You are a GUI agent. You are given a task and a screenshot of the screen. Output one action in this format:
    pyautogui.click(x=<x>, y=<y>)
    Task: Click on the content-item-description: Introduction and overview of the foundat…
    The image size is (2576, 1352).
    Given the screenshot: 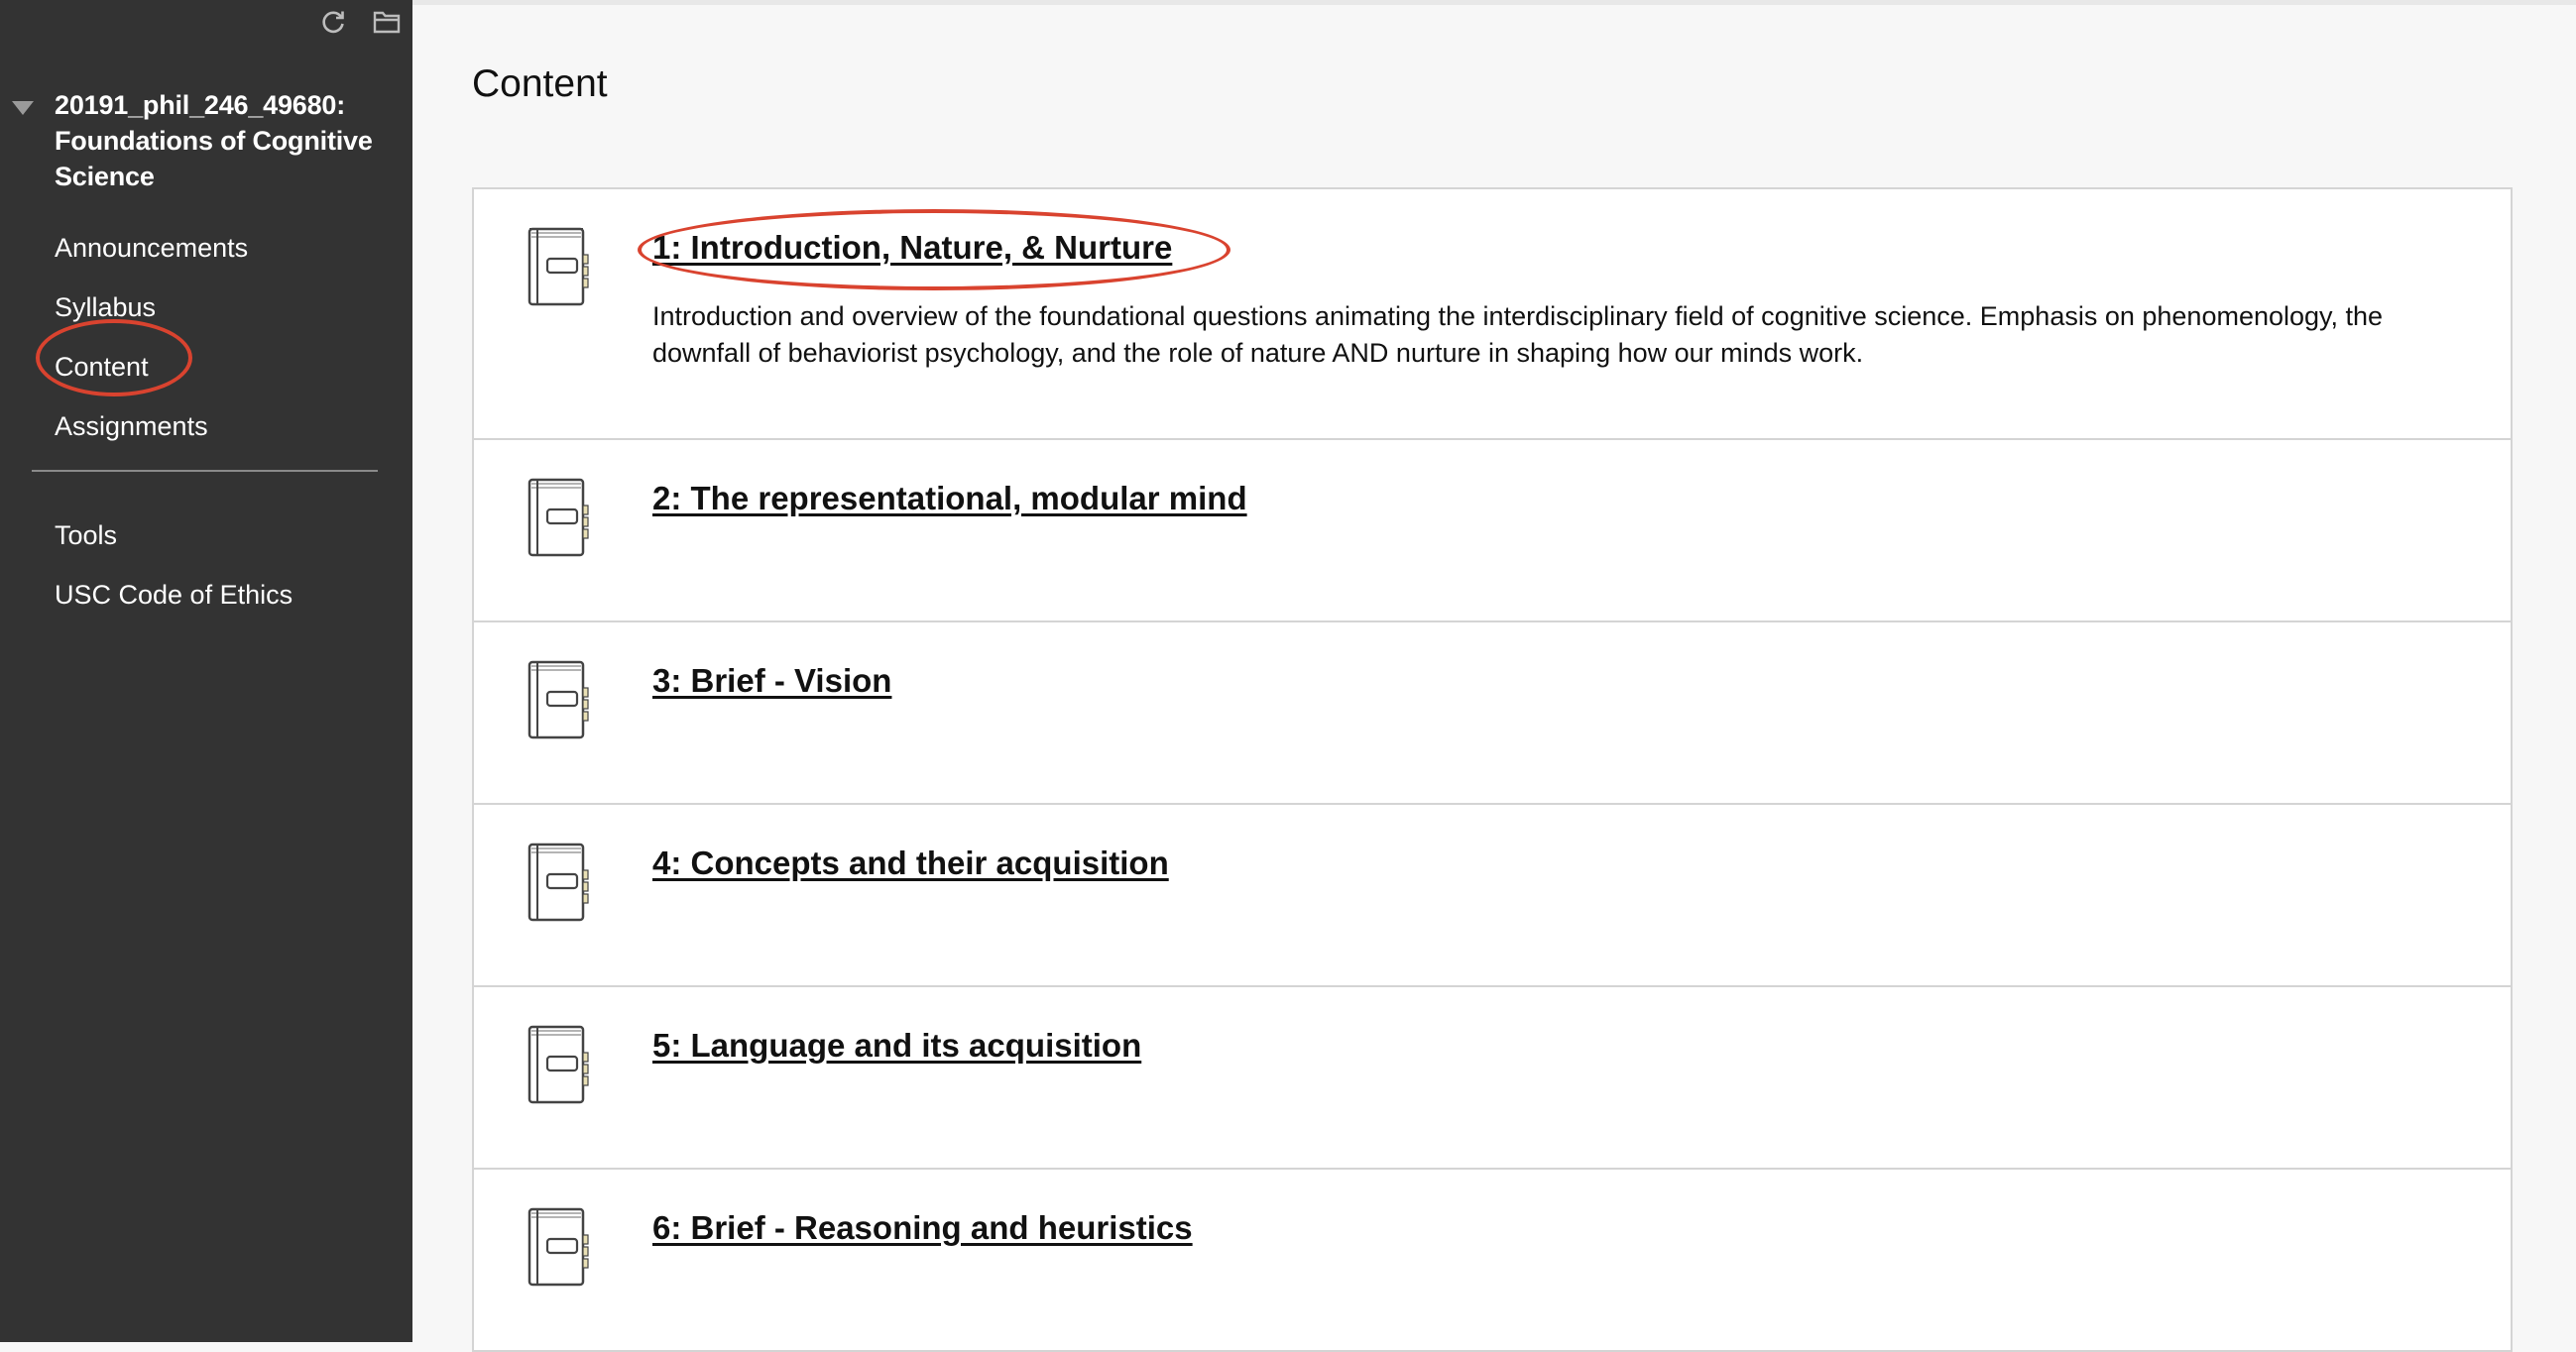 What is the action you would take?
    pyautogui.click(x=1518, y=334)
    